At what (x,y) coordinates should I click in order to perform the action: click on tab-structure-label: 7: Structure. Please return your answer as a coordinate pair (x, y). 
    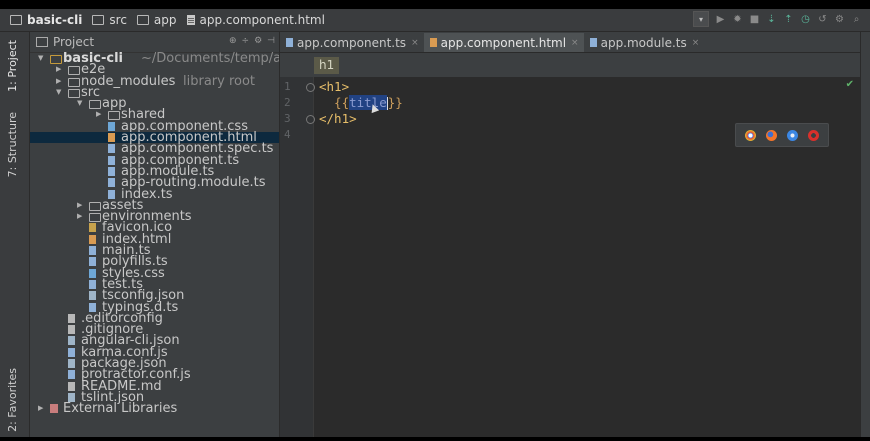
    Looking at the image, I should click on (12, 145).